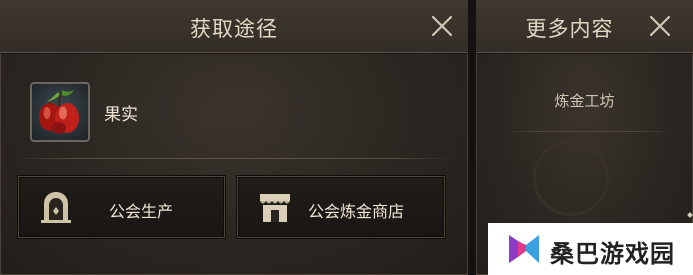 The width and height of the screenshot is (693, 275). What do you see at coordinates (524, 249) in the screenshot?
I see `sangba-logo` at bounding box center [524, 249].